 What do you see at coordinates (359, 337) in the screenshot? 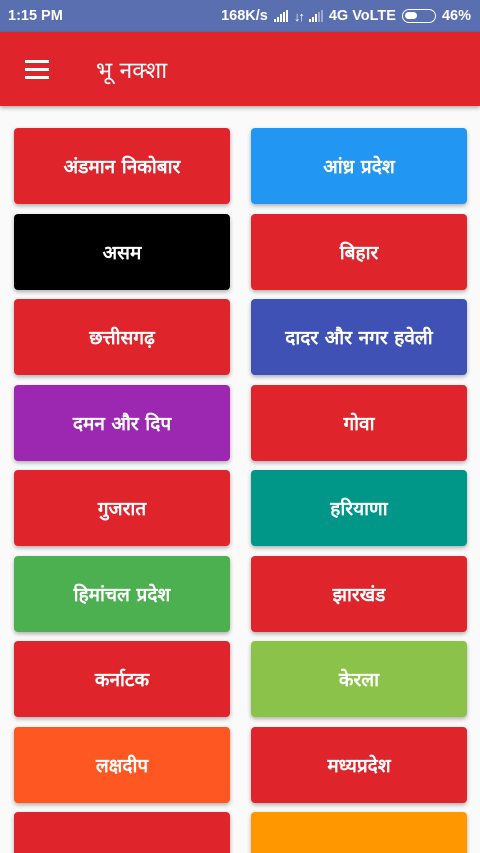
I see `state-tile: दादर और नगर हवेली` at bounding box center [359, 337].